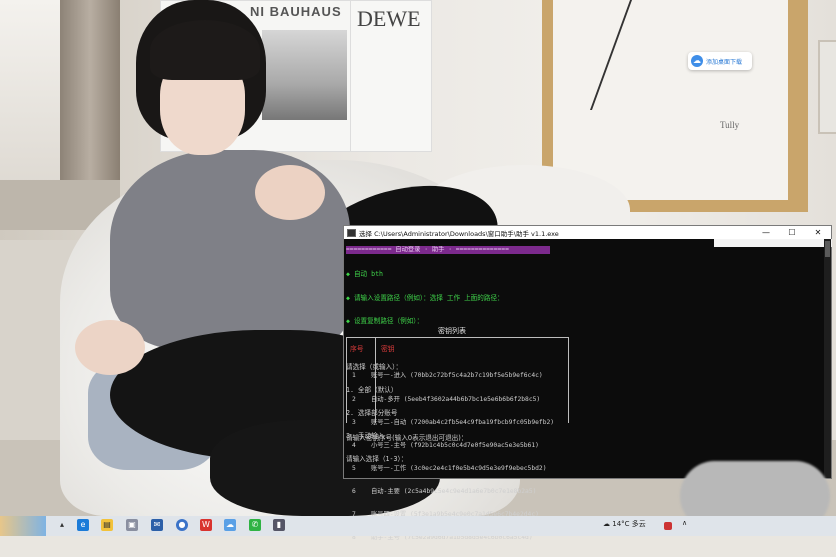  Describe the element at coordinates (279, 525) in the screenshot. I see `app-thumb-icon: ▮` at that location.